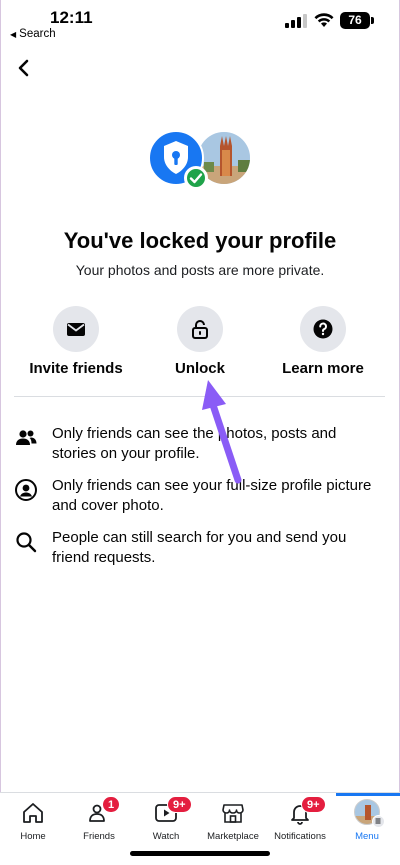  I want to click on back-to-app-link: ◀ Search, so click(33, 34).